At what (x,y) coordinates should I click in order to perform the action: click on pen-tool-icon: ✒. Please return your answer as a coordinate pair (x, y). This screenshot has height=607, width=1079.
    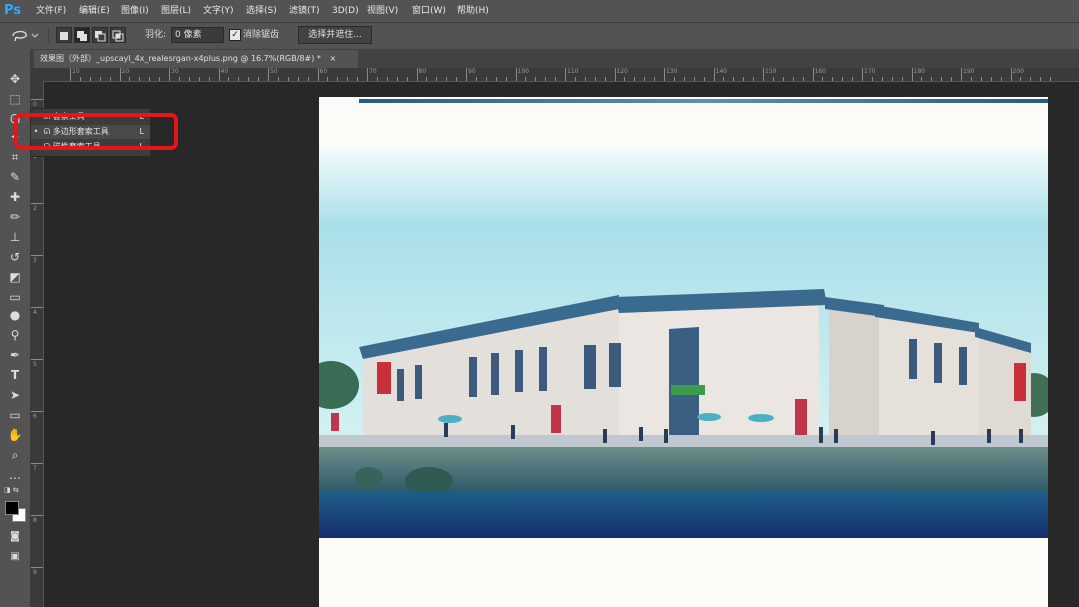
    Looking at the image, I should click on (15, 355).